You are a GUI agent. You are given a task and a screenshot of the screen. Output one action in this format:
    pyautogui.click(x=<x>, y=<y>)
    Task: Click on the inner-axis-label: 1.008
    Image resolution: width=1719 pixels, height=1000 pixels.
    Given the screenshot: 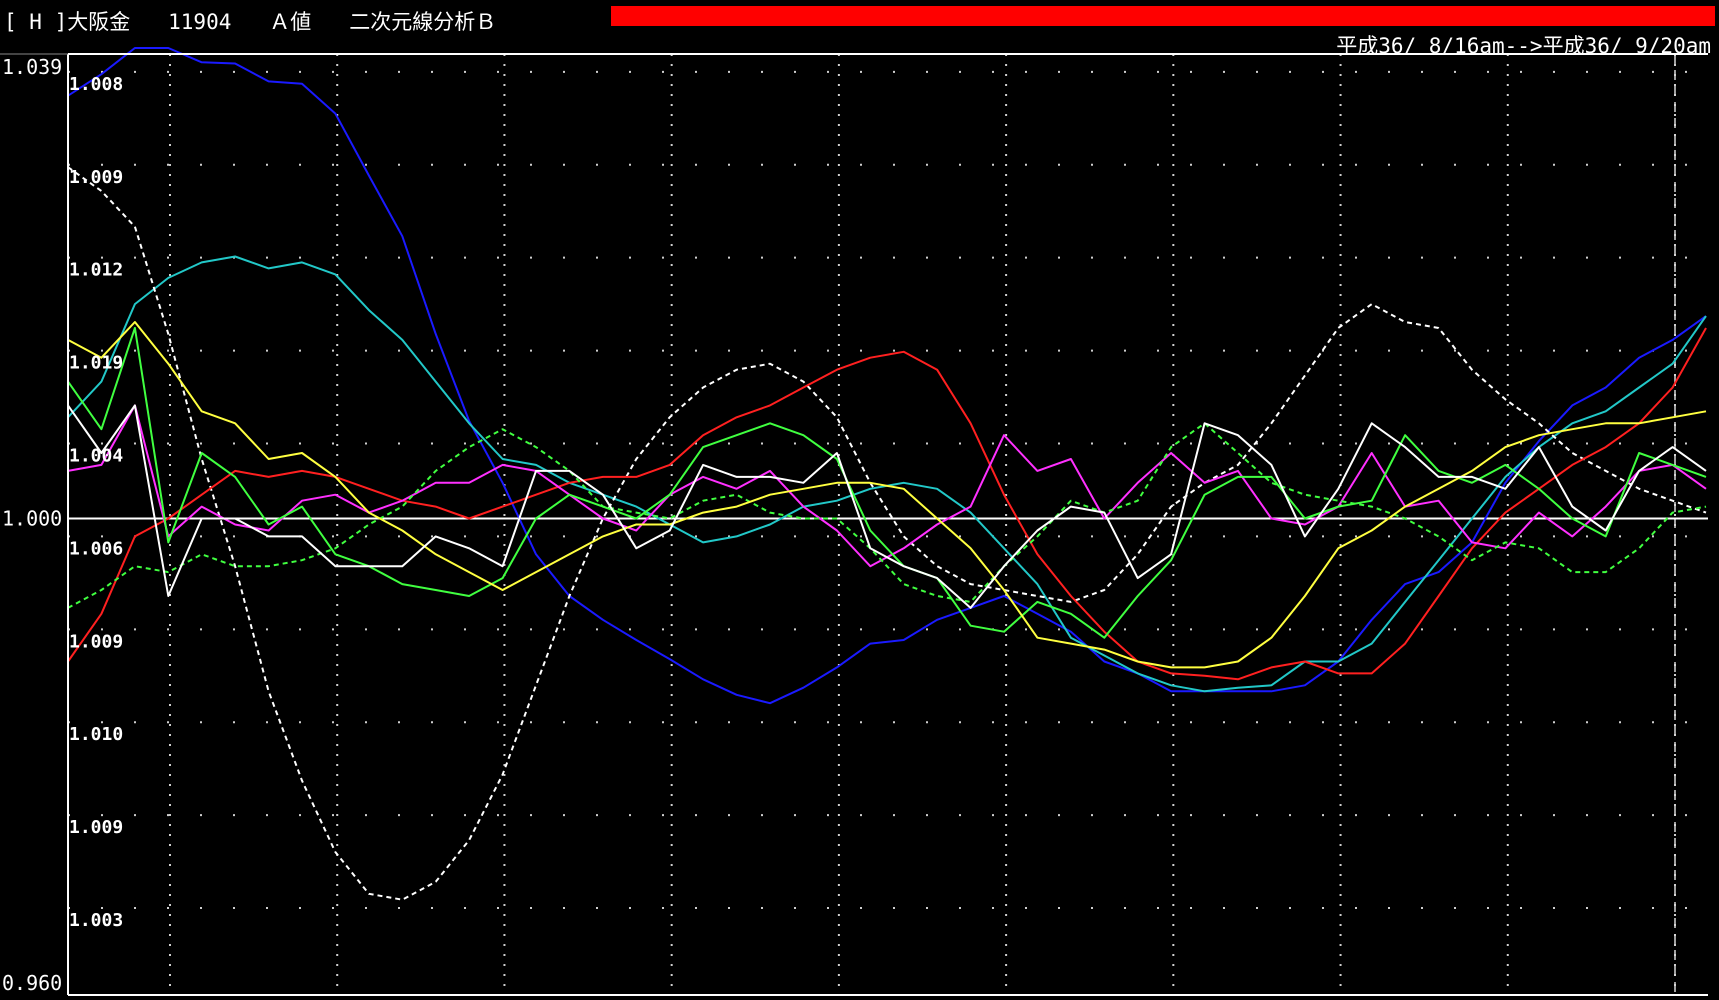 What is the action you would take?
    pyautogui.click(x=96, y=84)
    